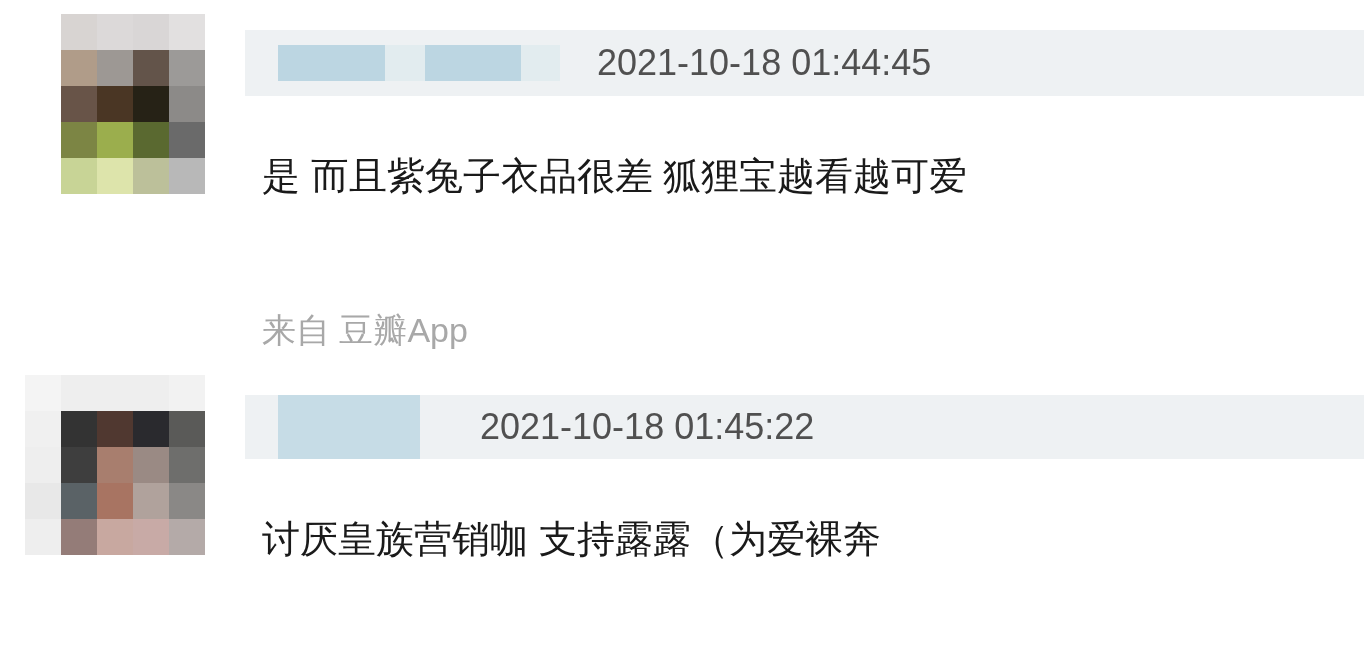 The height and width of the screenshot is (654, 1364). I want to click on source-label: 来自 豆瓣App, so click(365, 330).